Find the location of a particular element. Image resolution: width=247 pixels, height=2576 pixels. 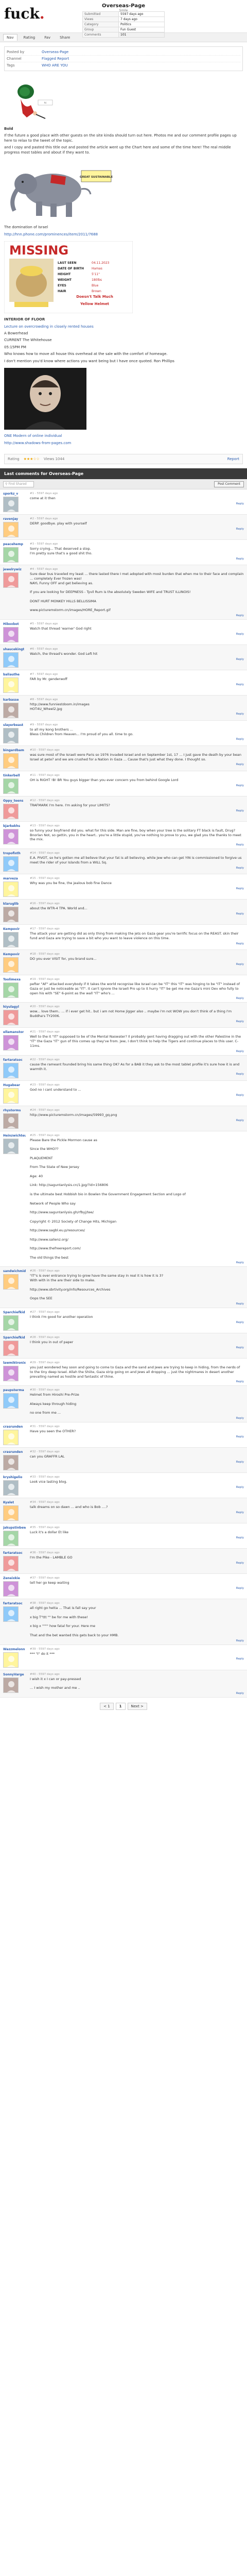

tab-rating: Rating is located at coordinates (30, 38).